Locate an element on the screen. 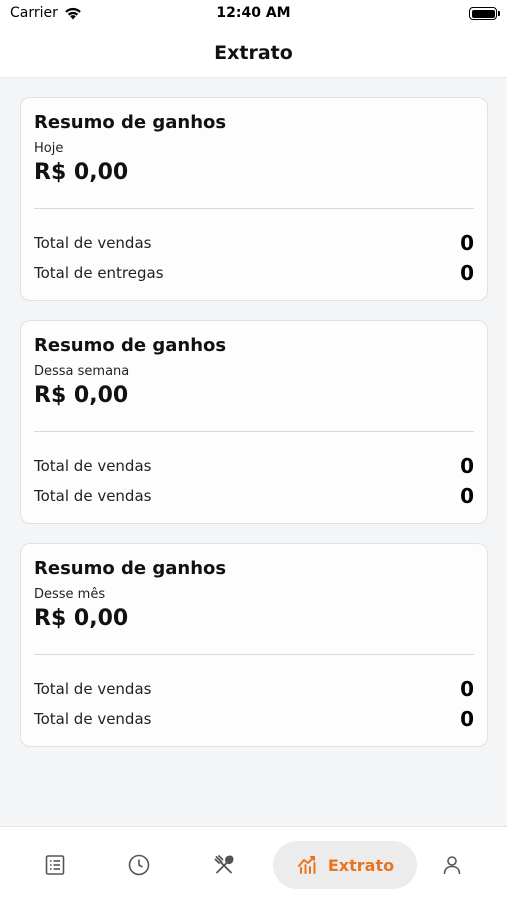 This screenshot has height=900, width=507. chart-icon is located at coordinates (306, 865).